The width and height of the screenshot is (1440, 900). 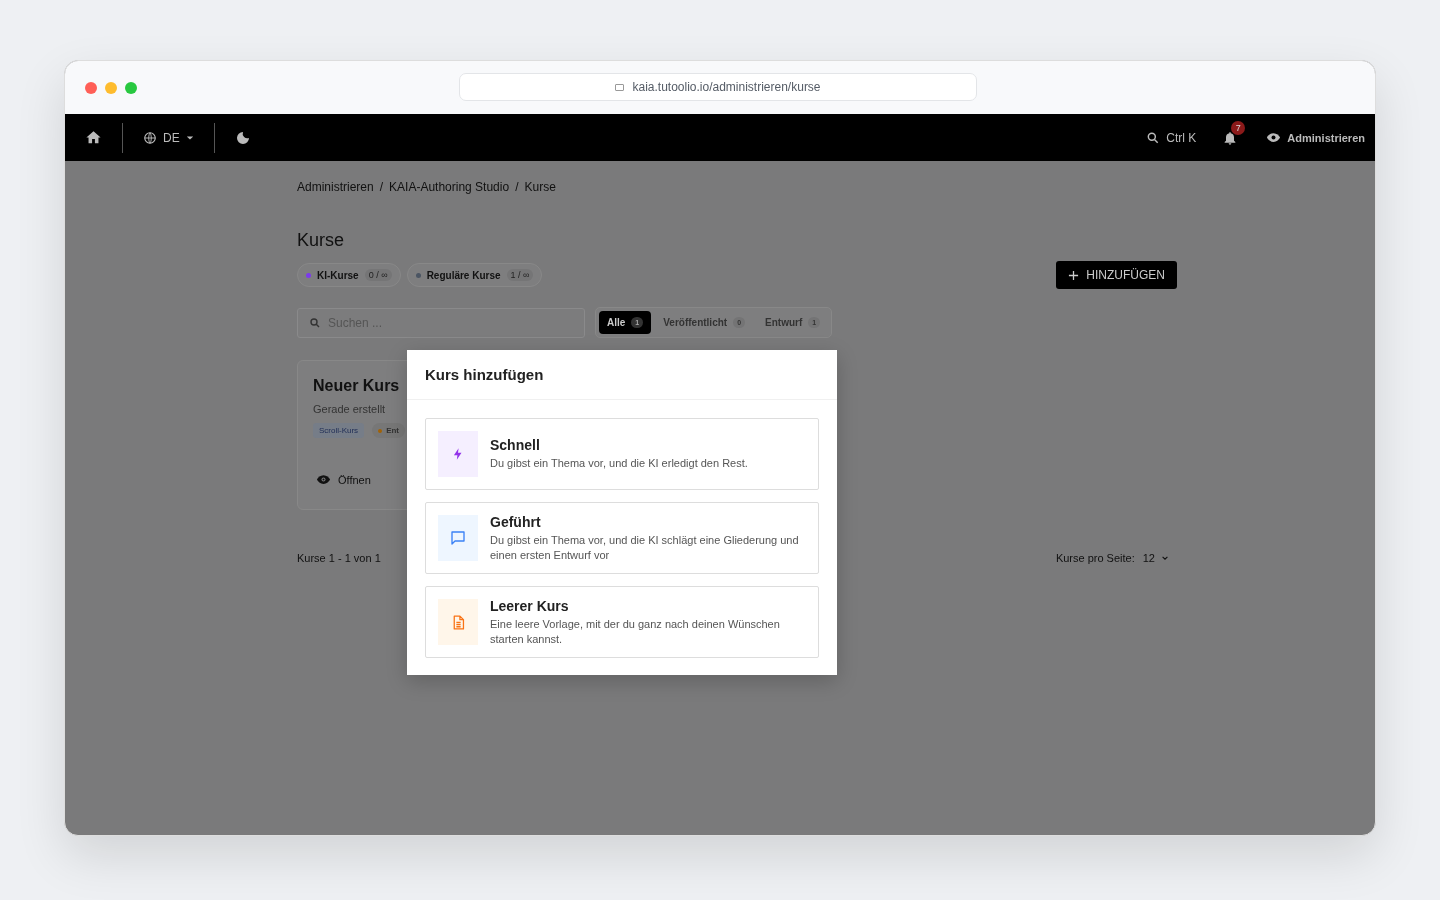 I want to click on tab-icon, so click(x=620, y=87).